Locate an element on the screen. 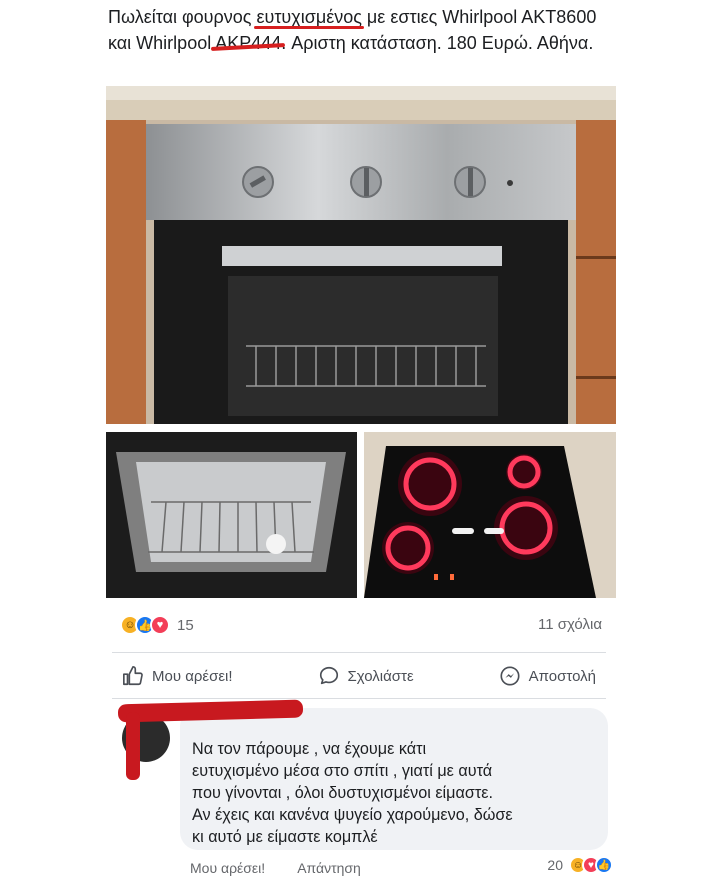 Image resolution: width=720 pixels, height=881 pixels. share-button: Αποστολή is located at coordinates (547, 676).